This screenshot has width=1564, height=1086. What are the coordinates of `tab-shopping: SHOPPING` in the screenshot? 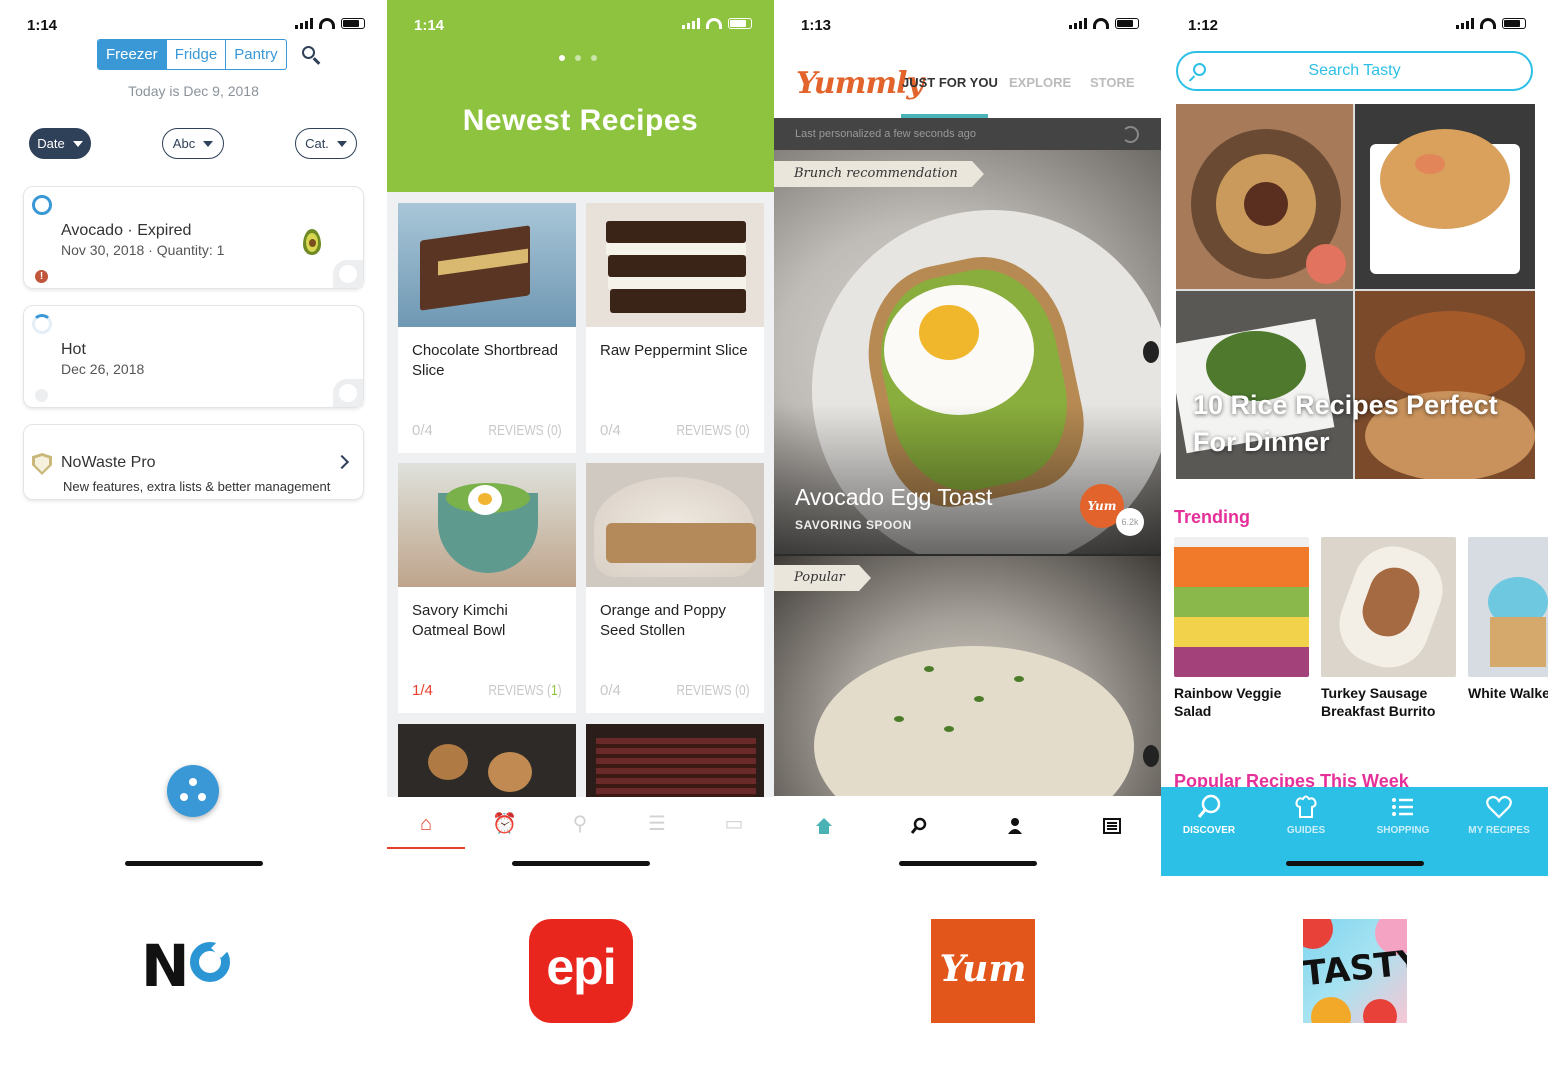 It's located at (1403, 830).